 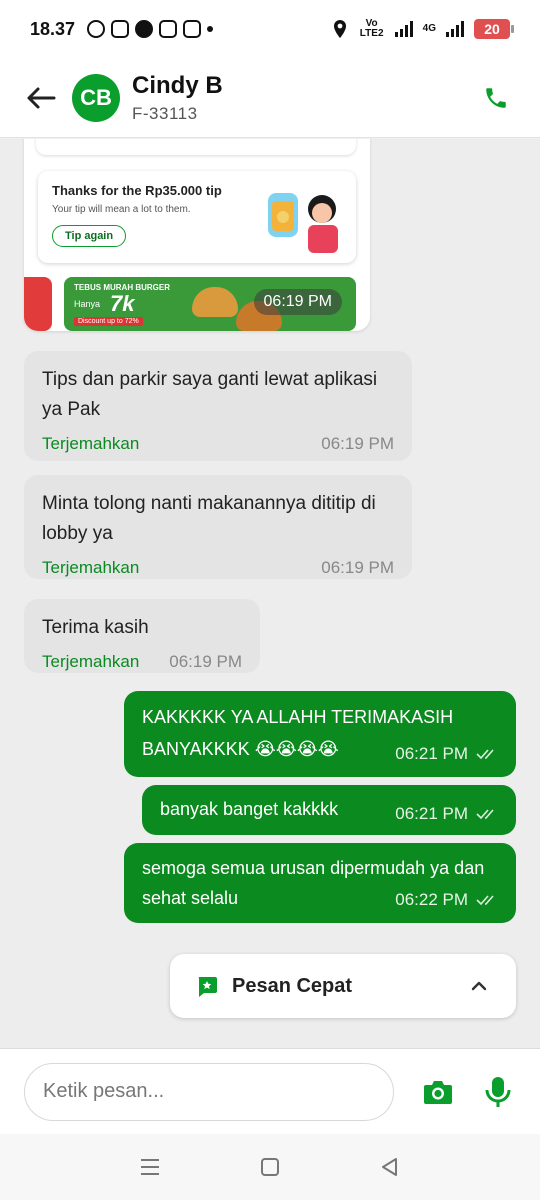 I want to click on system-back-button, so click(x=390, y=1167).